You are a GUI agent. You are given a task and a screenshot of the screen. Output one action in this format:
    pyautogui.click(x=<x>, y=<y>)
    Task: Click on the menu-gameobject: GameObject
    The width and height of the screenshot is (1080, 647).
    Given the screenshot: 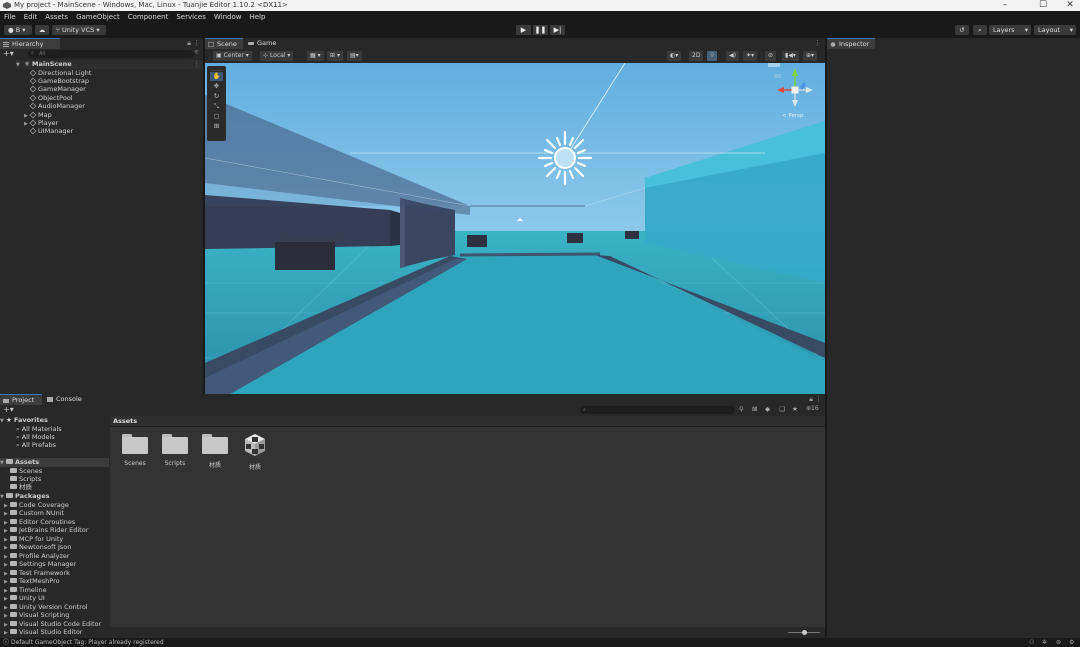 What is the action you would take?
    pyautogui.click(x=98, y=17)
    